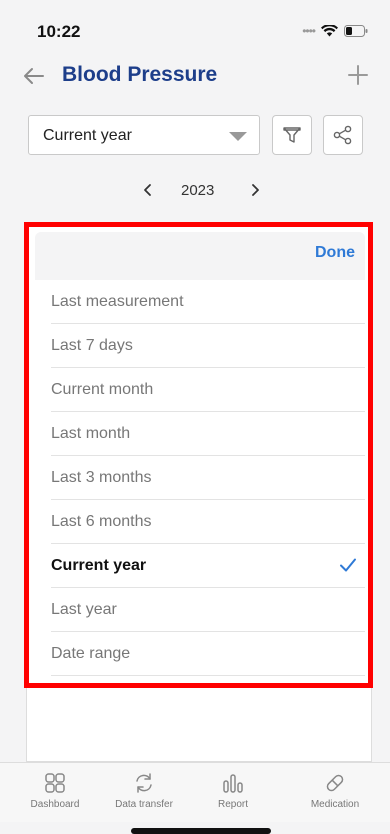 The width and height of the screenshot is (390, 834). What do you see at coordinates (140, 74) in the screenshot?
I see `page-title: Blood Pressure` at bounding box center [140, 74].